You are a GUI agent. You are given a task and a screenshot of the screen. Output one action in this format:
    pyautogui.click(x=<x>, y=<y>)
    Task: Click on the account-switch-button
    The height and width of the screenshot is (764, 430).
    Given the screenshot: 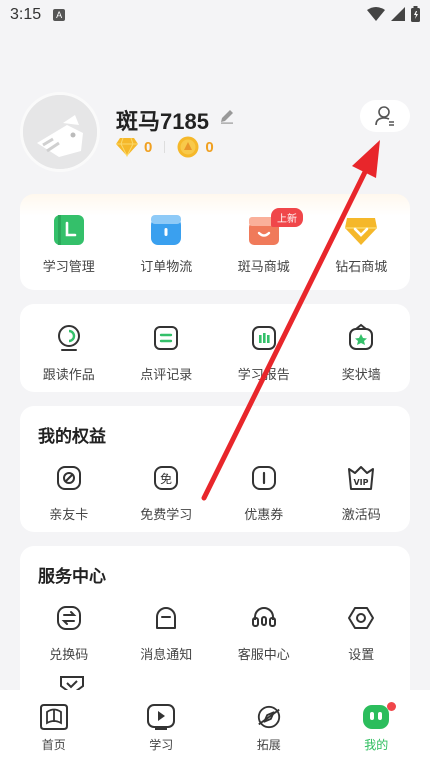 What is the action you would take?
    pyautogui.click(x=385, y=116)
    